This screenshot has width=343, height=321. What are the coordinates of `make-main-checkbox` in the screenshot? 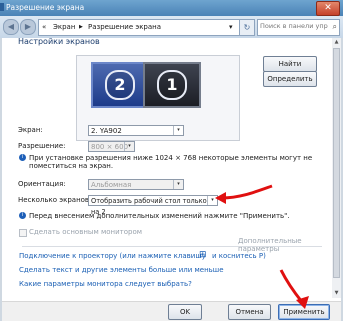 It's located at (23, 233).